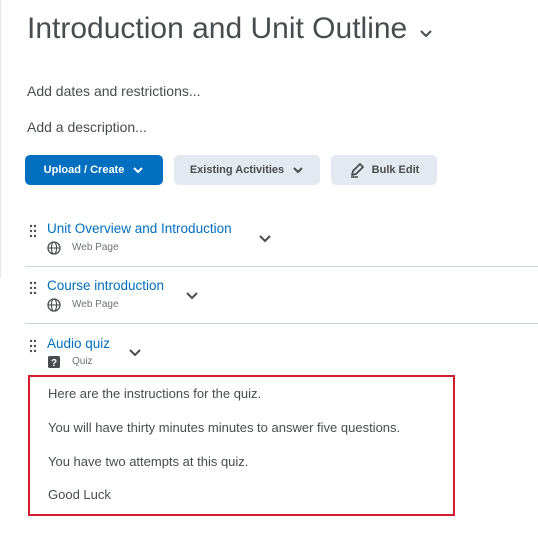 The height and width of the screenshot is (547, 538). I want to click on description-line: You have two attempts at this quiz., so click(148, 461).